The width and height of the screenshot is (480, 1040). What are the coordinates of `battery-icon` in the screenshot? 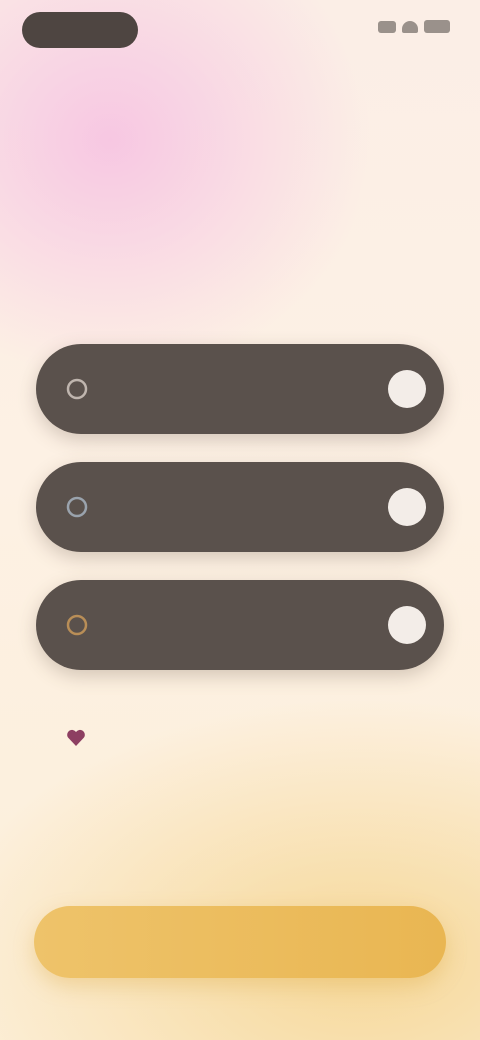 It's located at (437, 26).